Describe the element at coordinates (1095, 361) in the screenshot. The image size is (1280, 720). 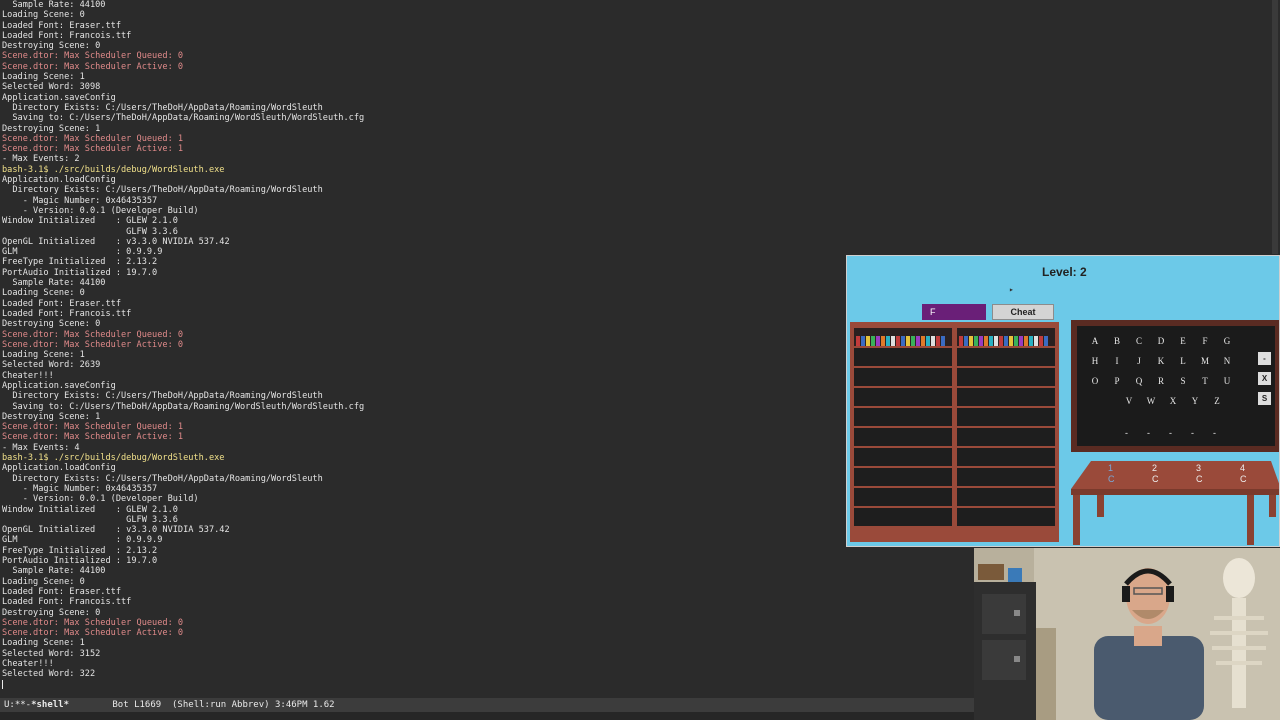
I see `letter-key: H` at that location.